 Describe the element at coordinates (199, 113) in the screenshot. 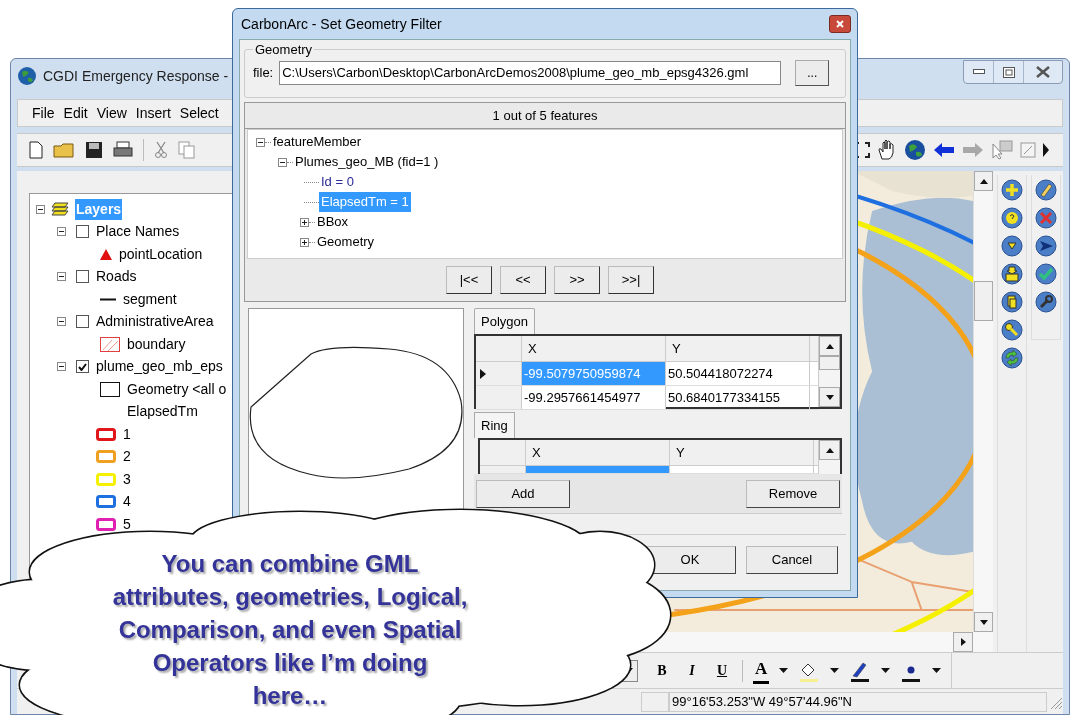

I see `menu-item: Select` at that location.